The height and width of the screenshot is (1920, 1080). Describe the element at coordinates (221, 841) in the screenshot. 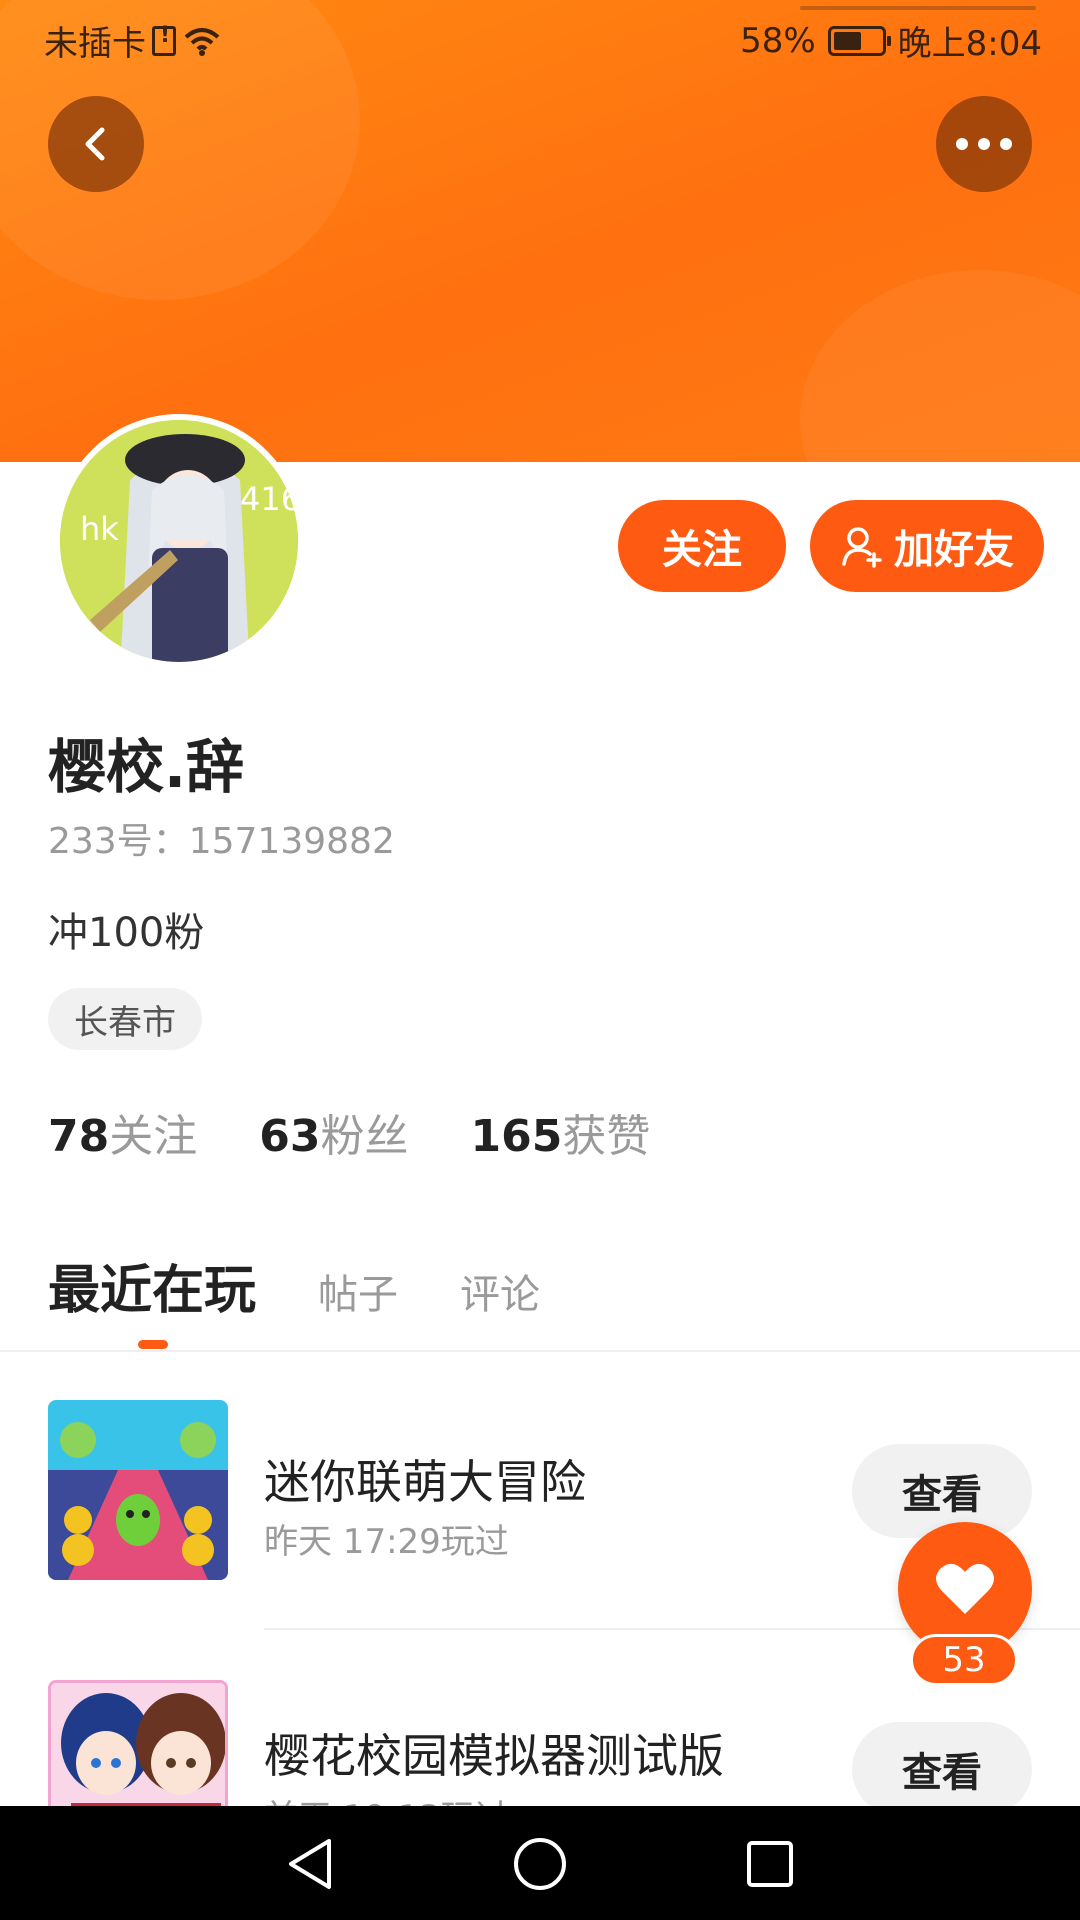

I see `profile-uid: 233号：157139882` at that location.